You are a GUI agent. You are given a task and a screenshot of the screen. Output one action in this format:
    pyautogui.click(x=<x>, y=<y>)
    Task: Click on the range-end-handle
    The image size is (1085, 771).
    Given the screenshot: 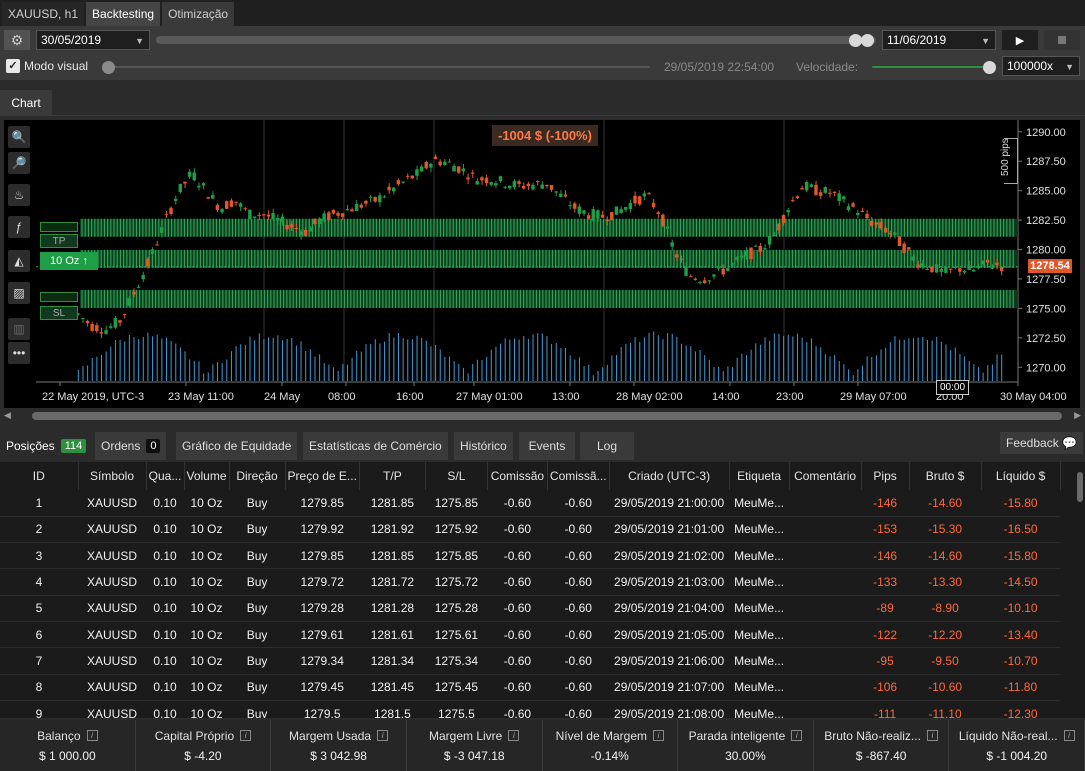 What is the action you would take?
    pyautogui.click(x=867, y=40)
    